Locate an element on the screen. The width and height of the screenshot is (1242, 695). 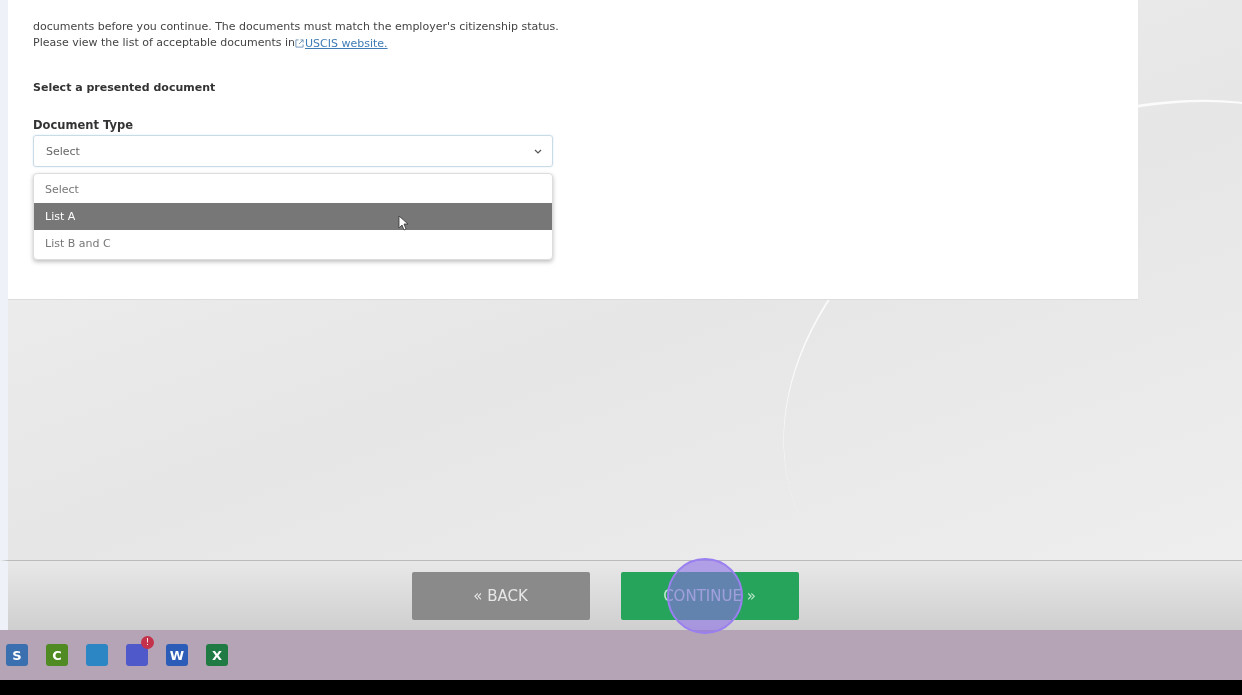
caret-icon is located at coordinates (538, 151).